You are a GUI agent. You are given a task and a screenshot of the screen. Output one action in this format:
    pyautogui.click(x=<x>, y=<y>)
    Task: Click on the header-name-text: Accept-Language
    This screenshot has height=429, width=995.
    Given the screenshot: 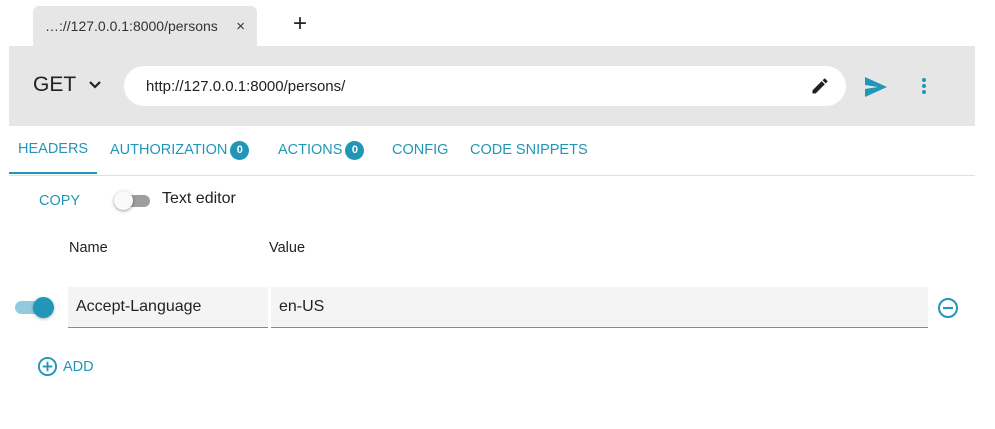 What is the action you would take?
    pyautogui.click(x=139, y=306)
    